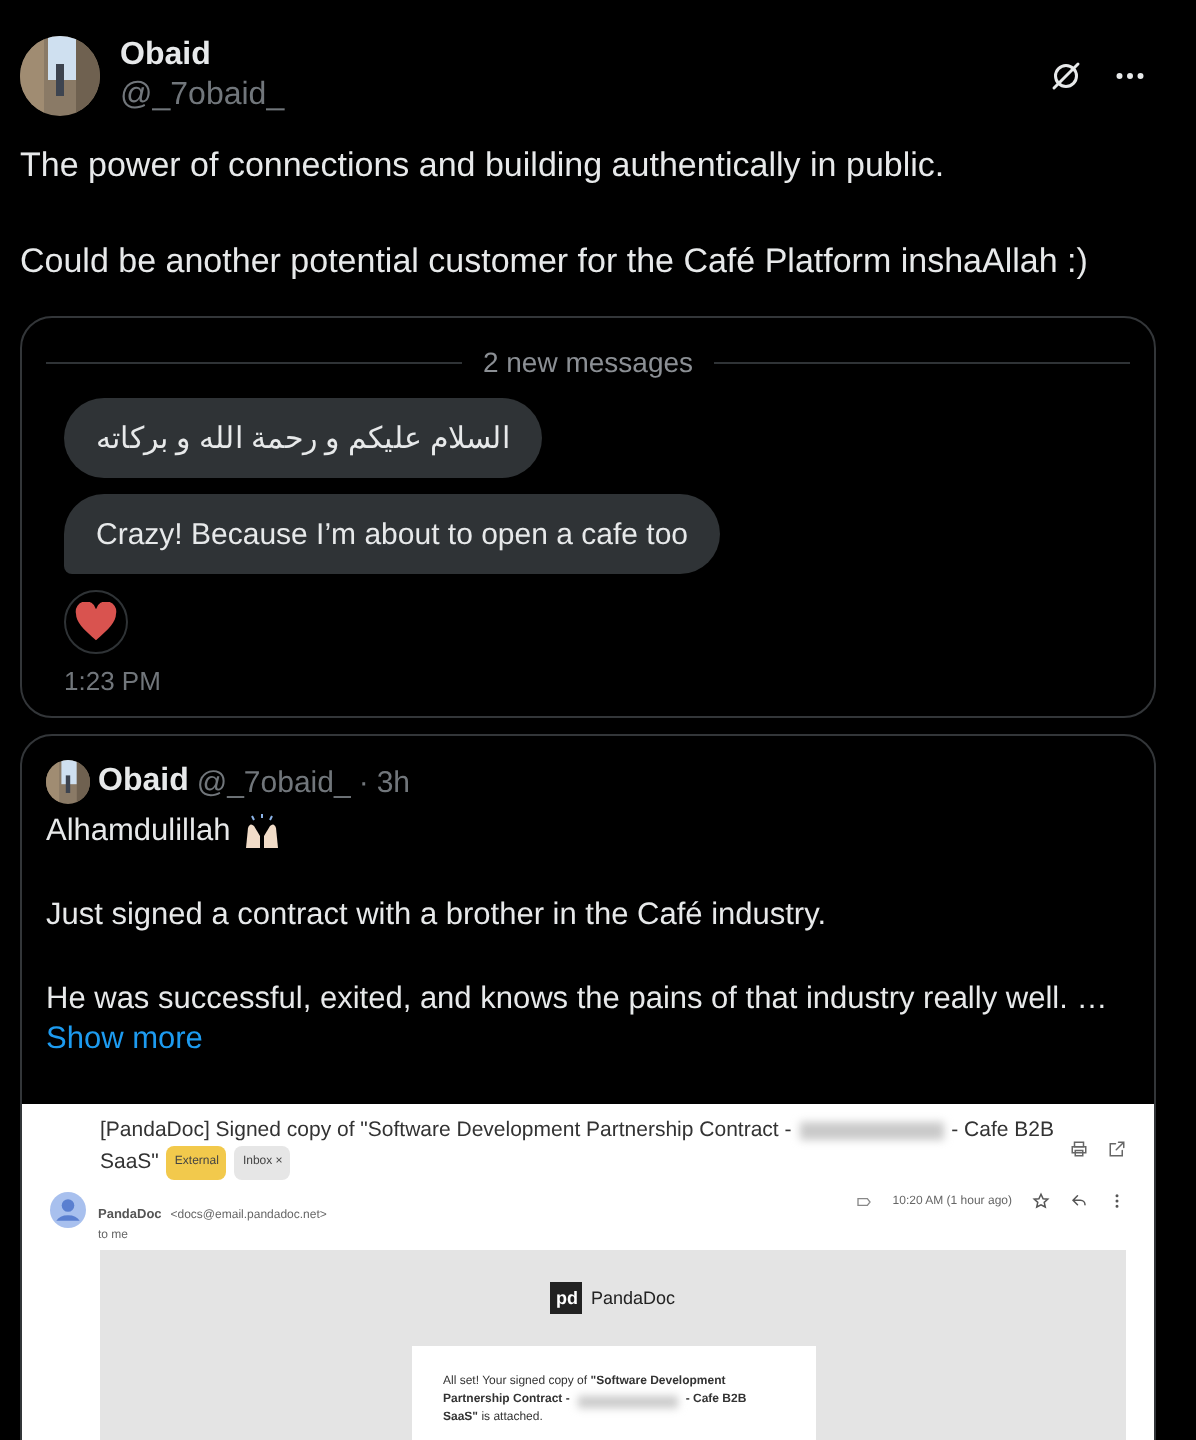 The image size is (1196, 1440). I want to click on logo-mark: pd, so click(566, 1298).